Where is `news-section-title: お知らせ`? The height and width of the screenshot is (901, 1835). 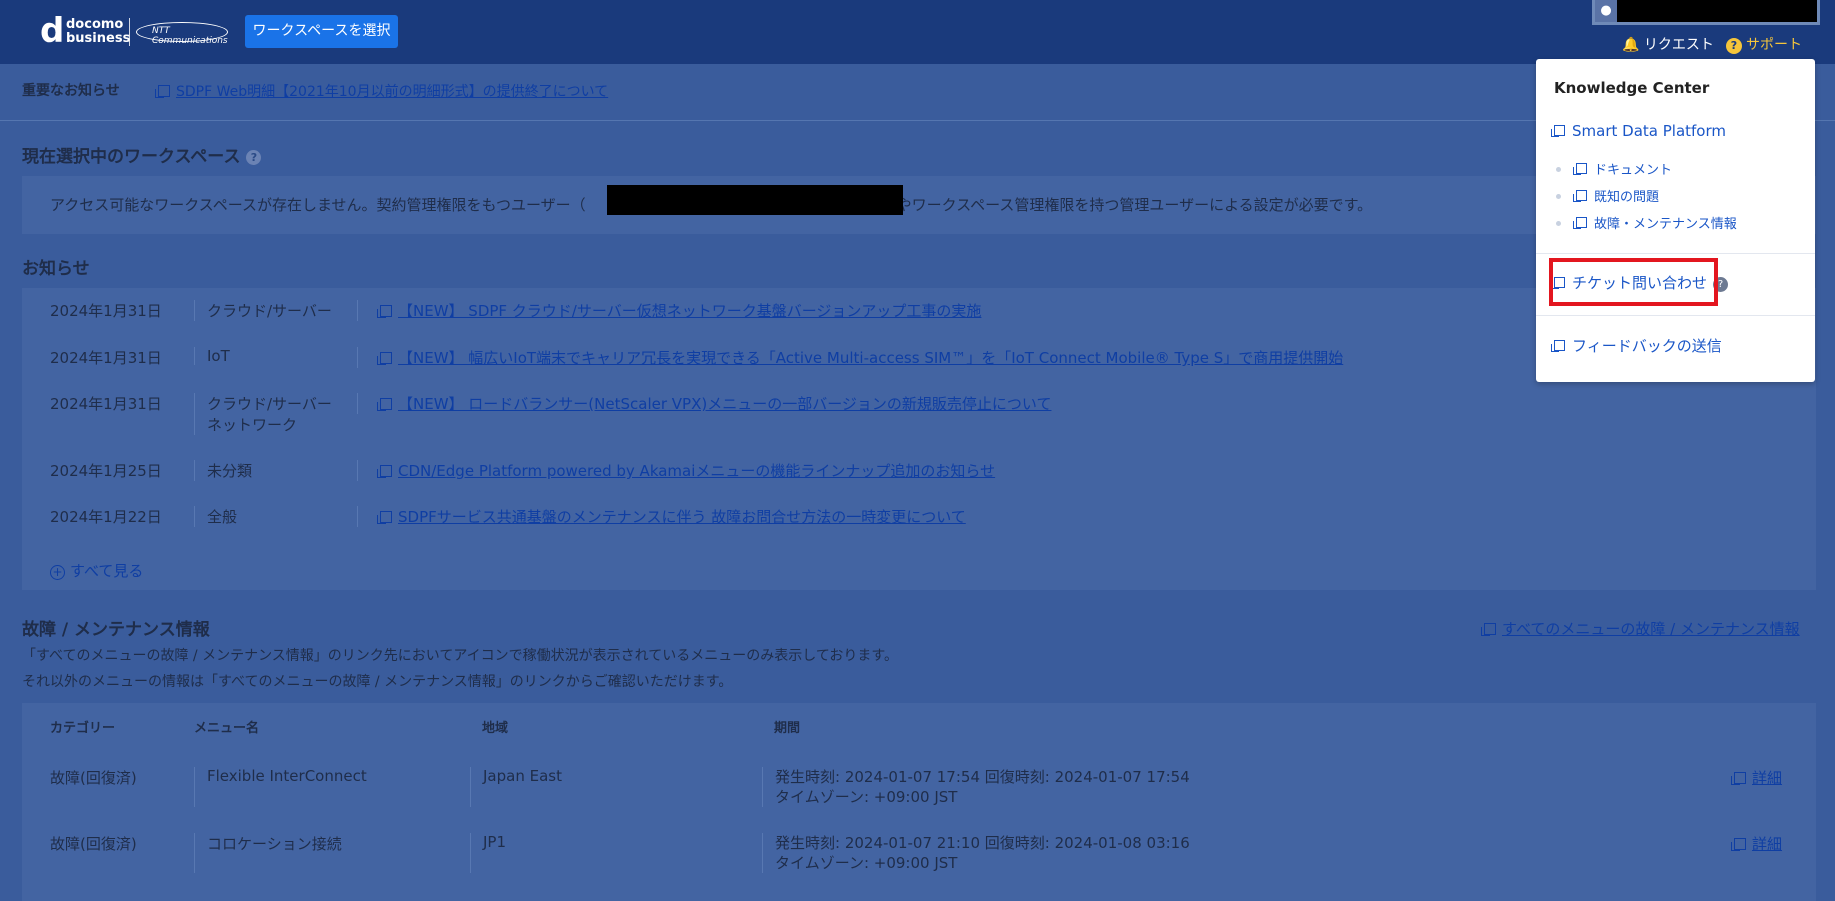
news-section-title: お知らせ is located at coordinates (56, 269).